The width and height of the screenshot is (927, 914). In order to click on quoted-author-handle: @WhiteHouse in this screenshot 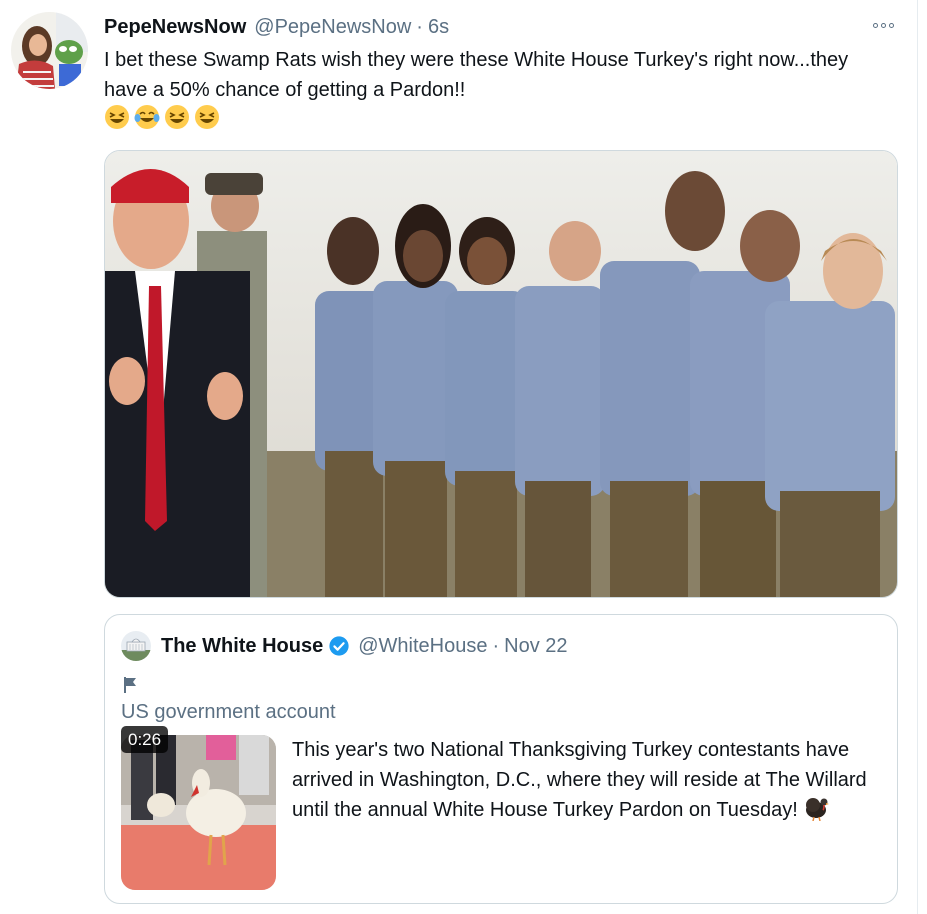, I will do `click(422, 646)`.